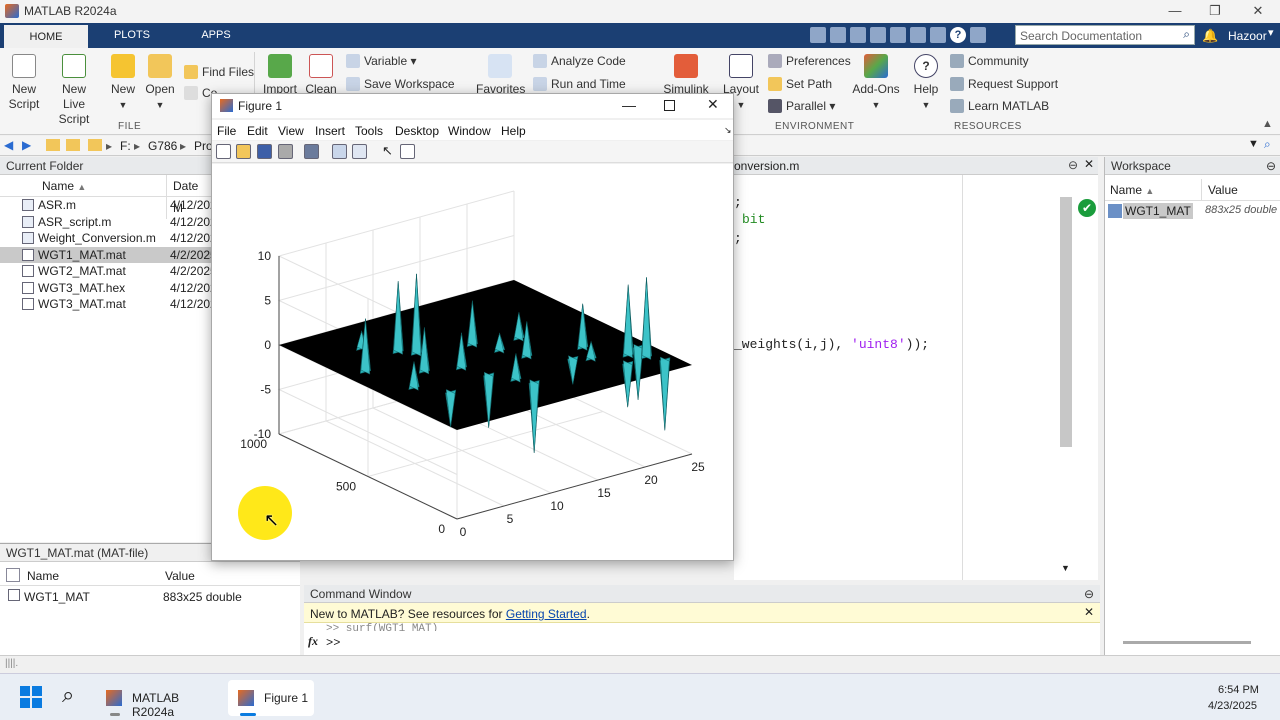 This screenshot has height=720, width=1280. I want to click on maximize-button: ❐, so click(1215, 11).